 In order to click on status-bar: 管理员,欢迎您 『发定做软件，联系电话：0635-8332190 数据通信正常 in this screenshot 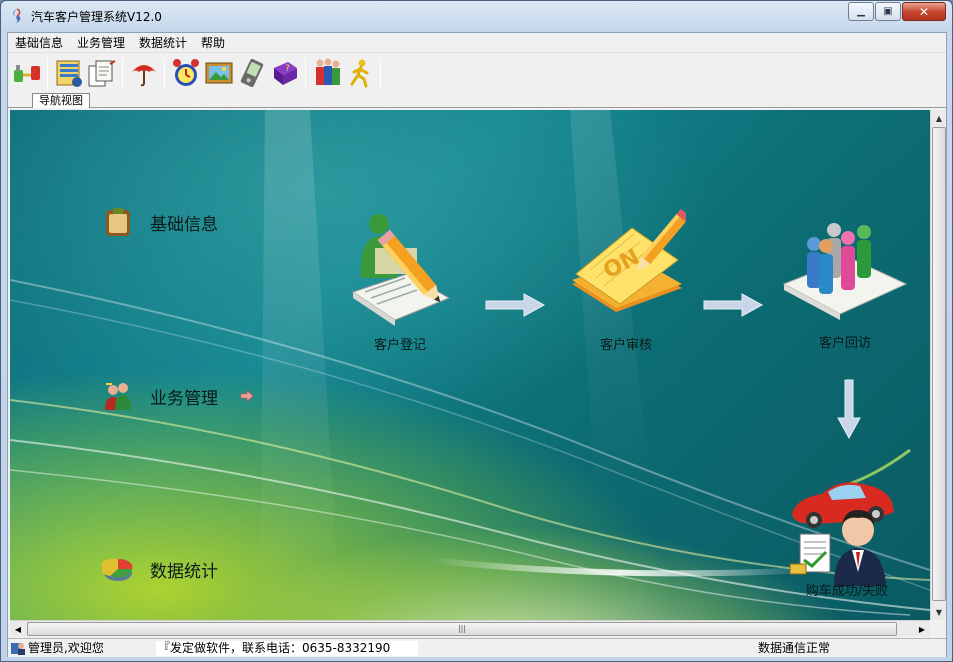, I will do `click(477, 647)`.